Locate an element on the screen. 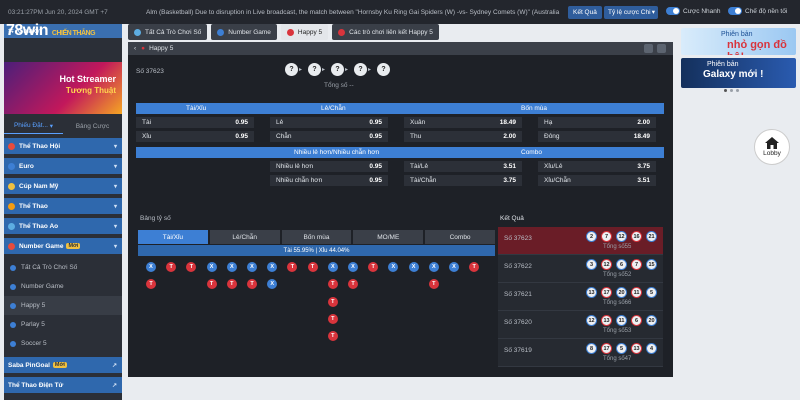  brand-logo: 78win CHIẾN THẮNG is located at coordinates (51, 31).